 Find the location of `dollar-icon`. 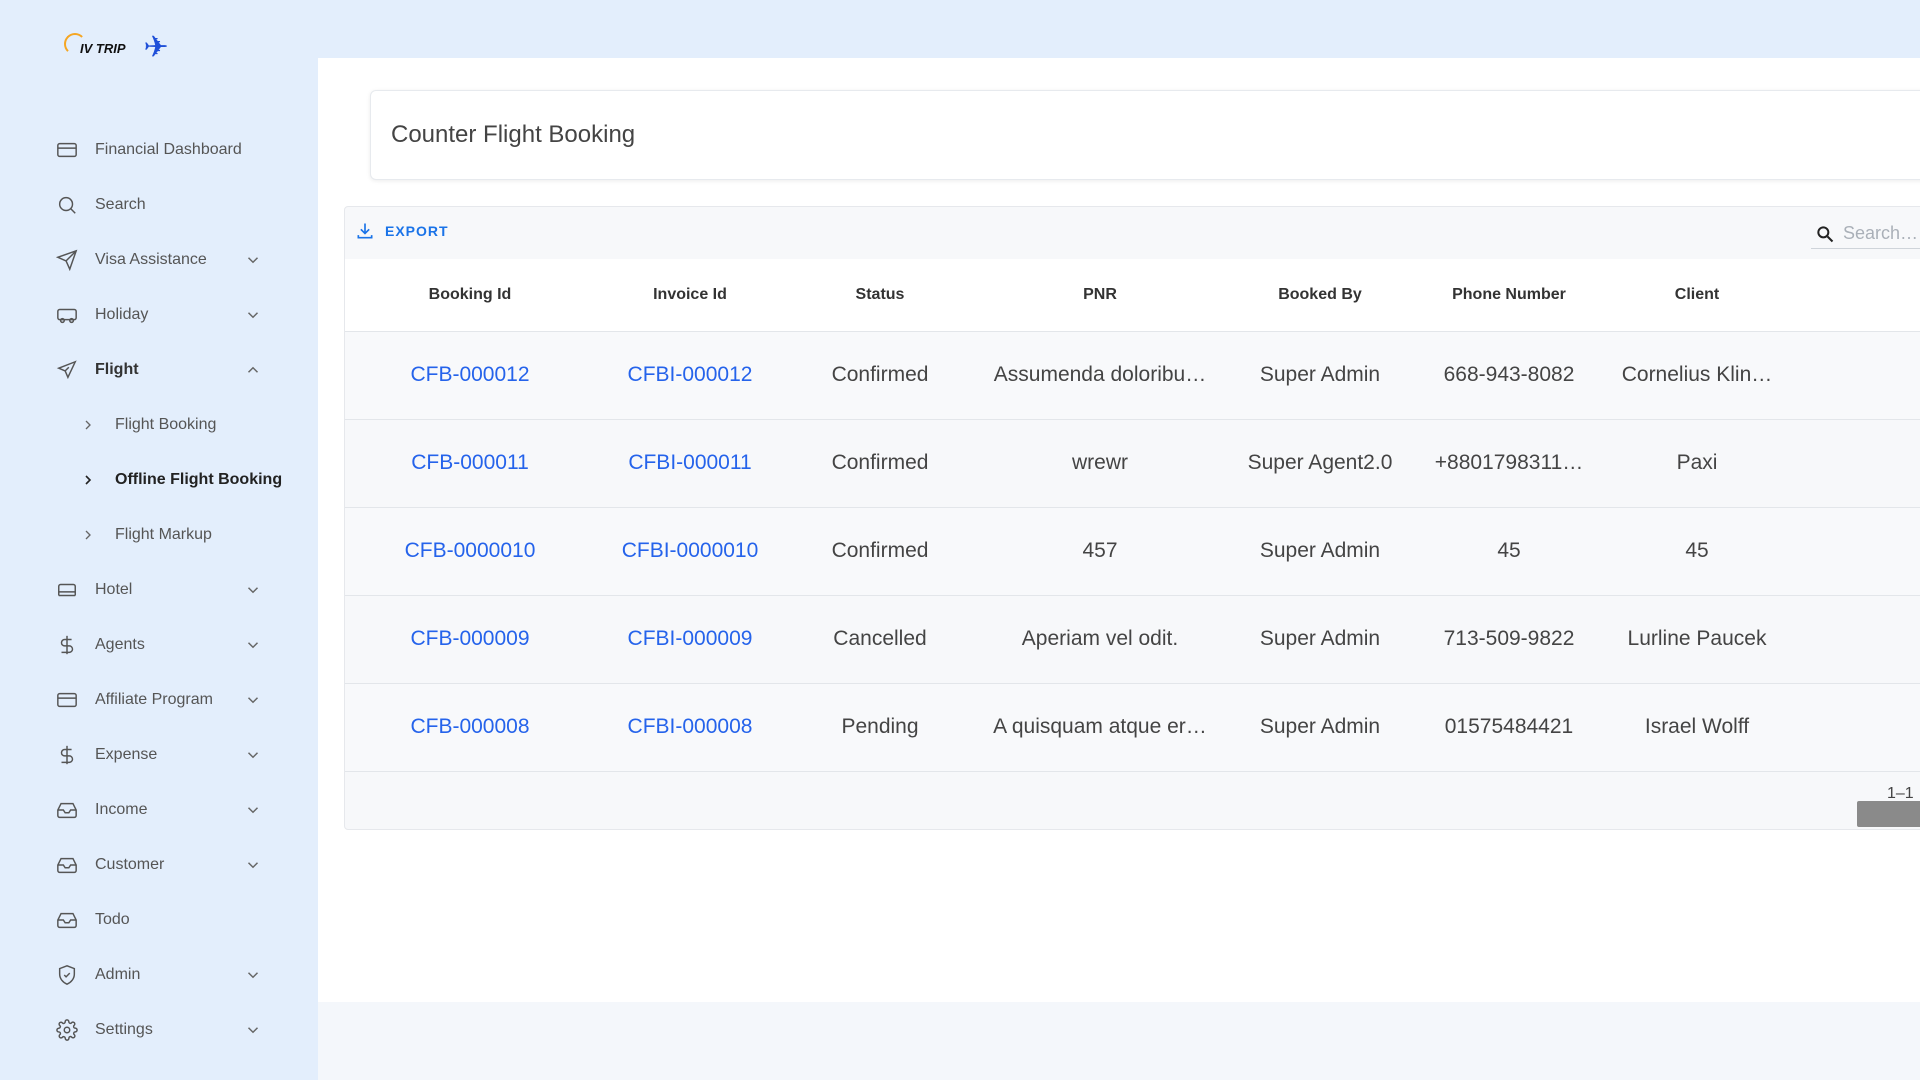

dollar-icon is located at coordinates (67, 755).